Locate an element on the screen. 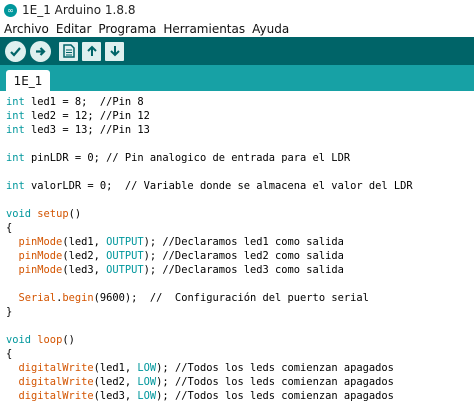 This screenshot has height=412, width=474. menu-programa: Programa is located at coordinates (127, 29).